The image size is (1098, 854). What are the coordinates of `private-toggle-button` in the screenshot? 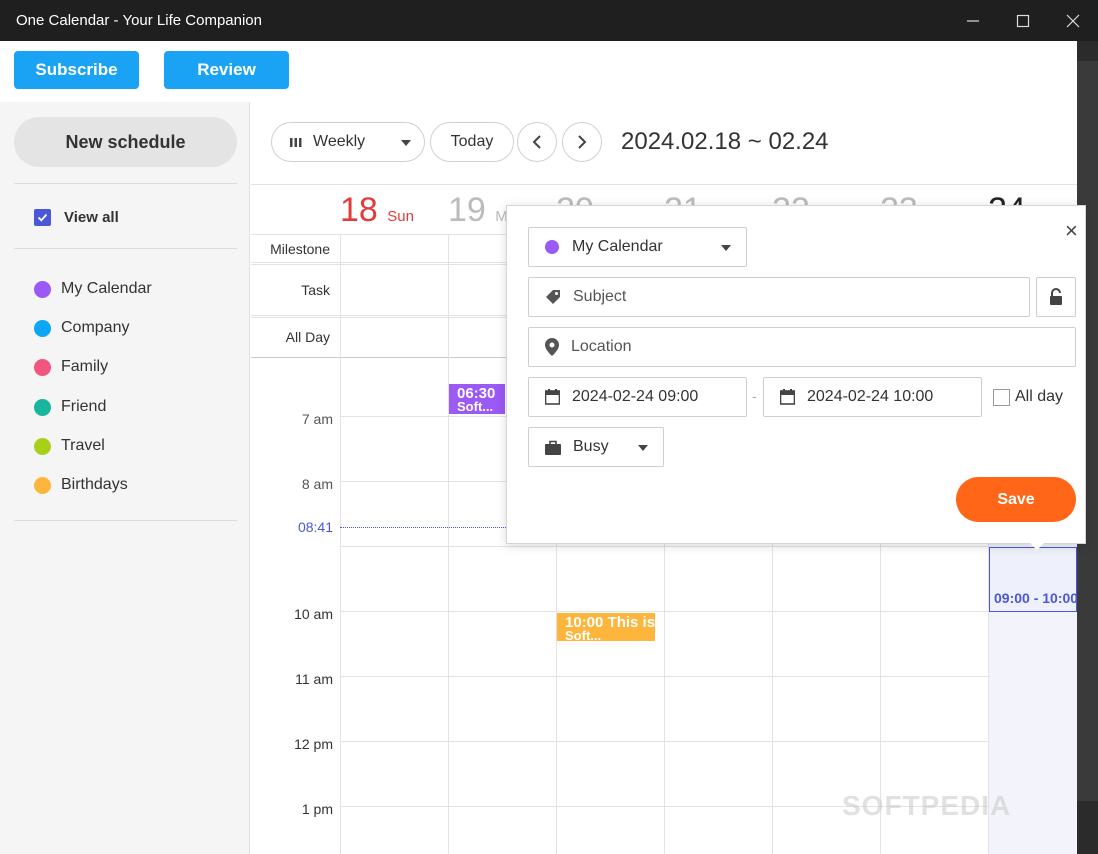 It's located at (1056, 297).